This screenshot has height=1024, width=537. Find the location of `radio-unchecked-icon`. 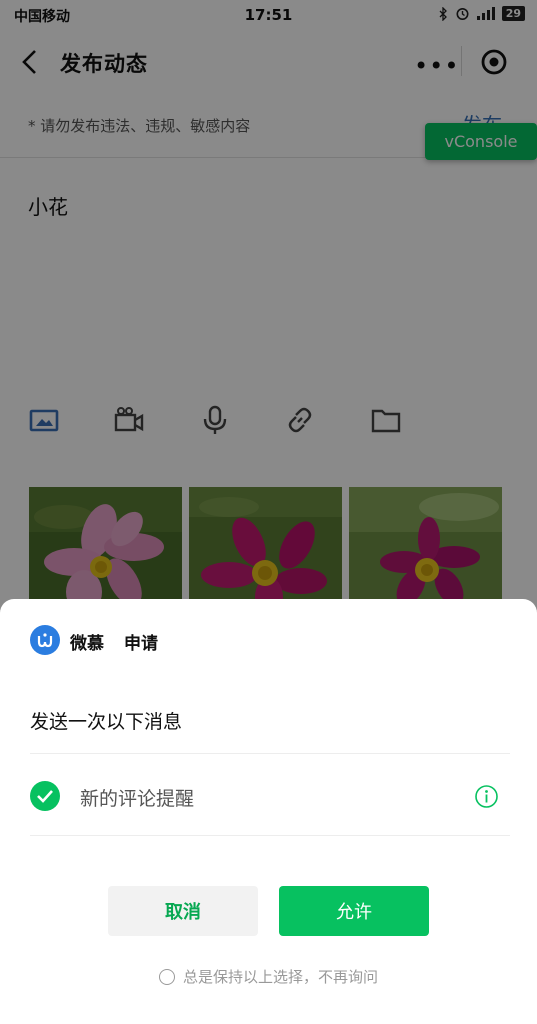

radio-unchecked-icon is located at coordinates (166, 976).